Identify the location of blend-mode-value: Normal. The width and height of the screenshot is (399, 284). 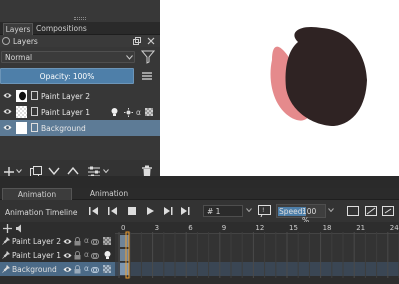
(19, 57).